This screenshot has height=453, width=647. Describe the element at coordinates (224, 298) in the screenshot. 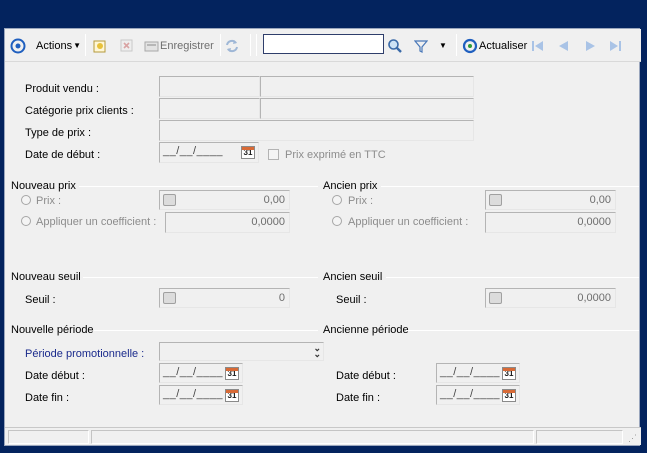

I see `nouveau-seuil-field: 0` at that location.